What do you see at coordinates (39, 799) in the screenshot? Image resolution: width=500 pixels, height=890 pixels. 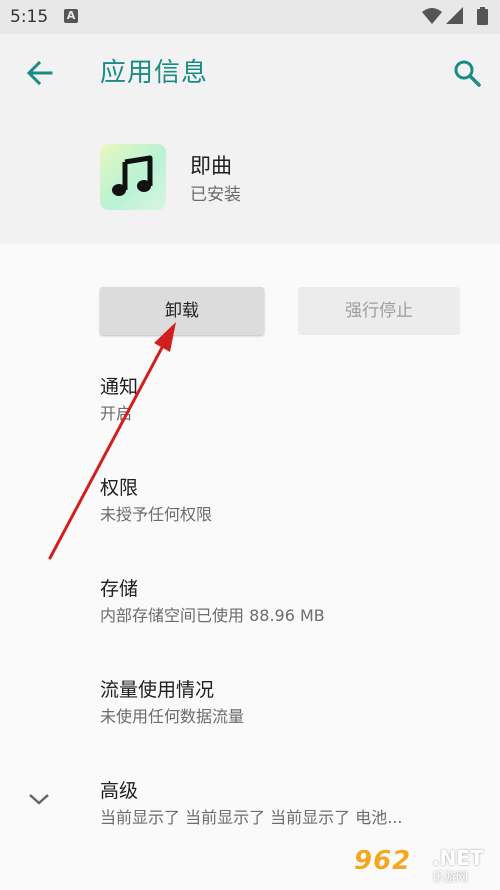 I see `chevron-down-icon` at bounding box center [39, 799].